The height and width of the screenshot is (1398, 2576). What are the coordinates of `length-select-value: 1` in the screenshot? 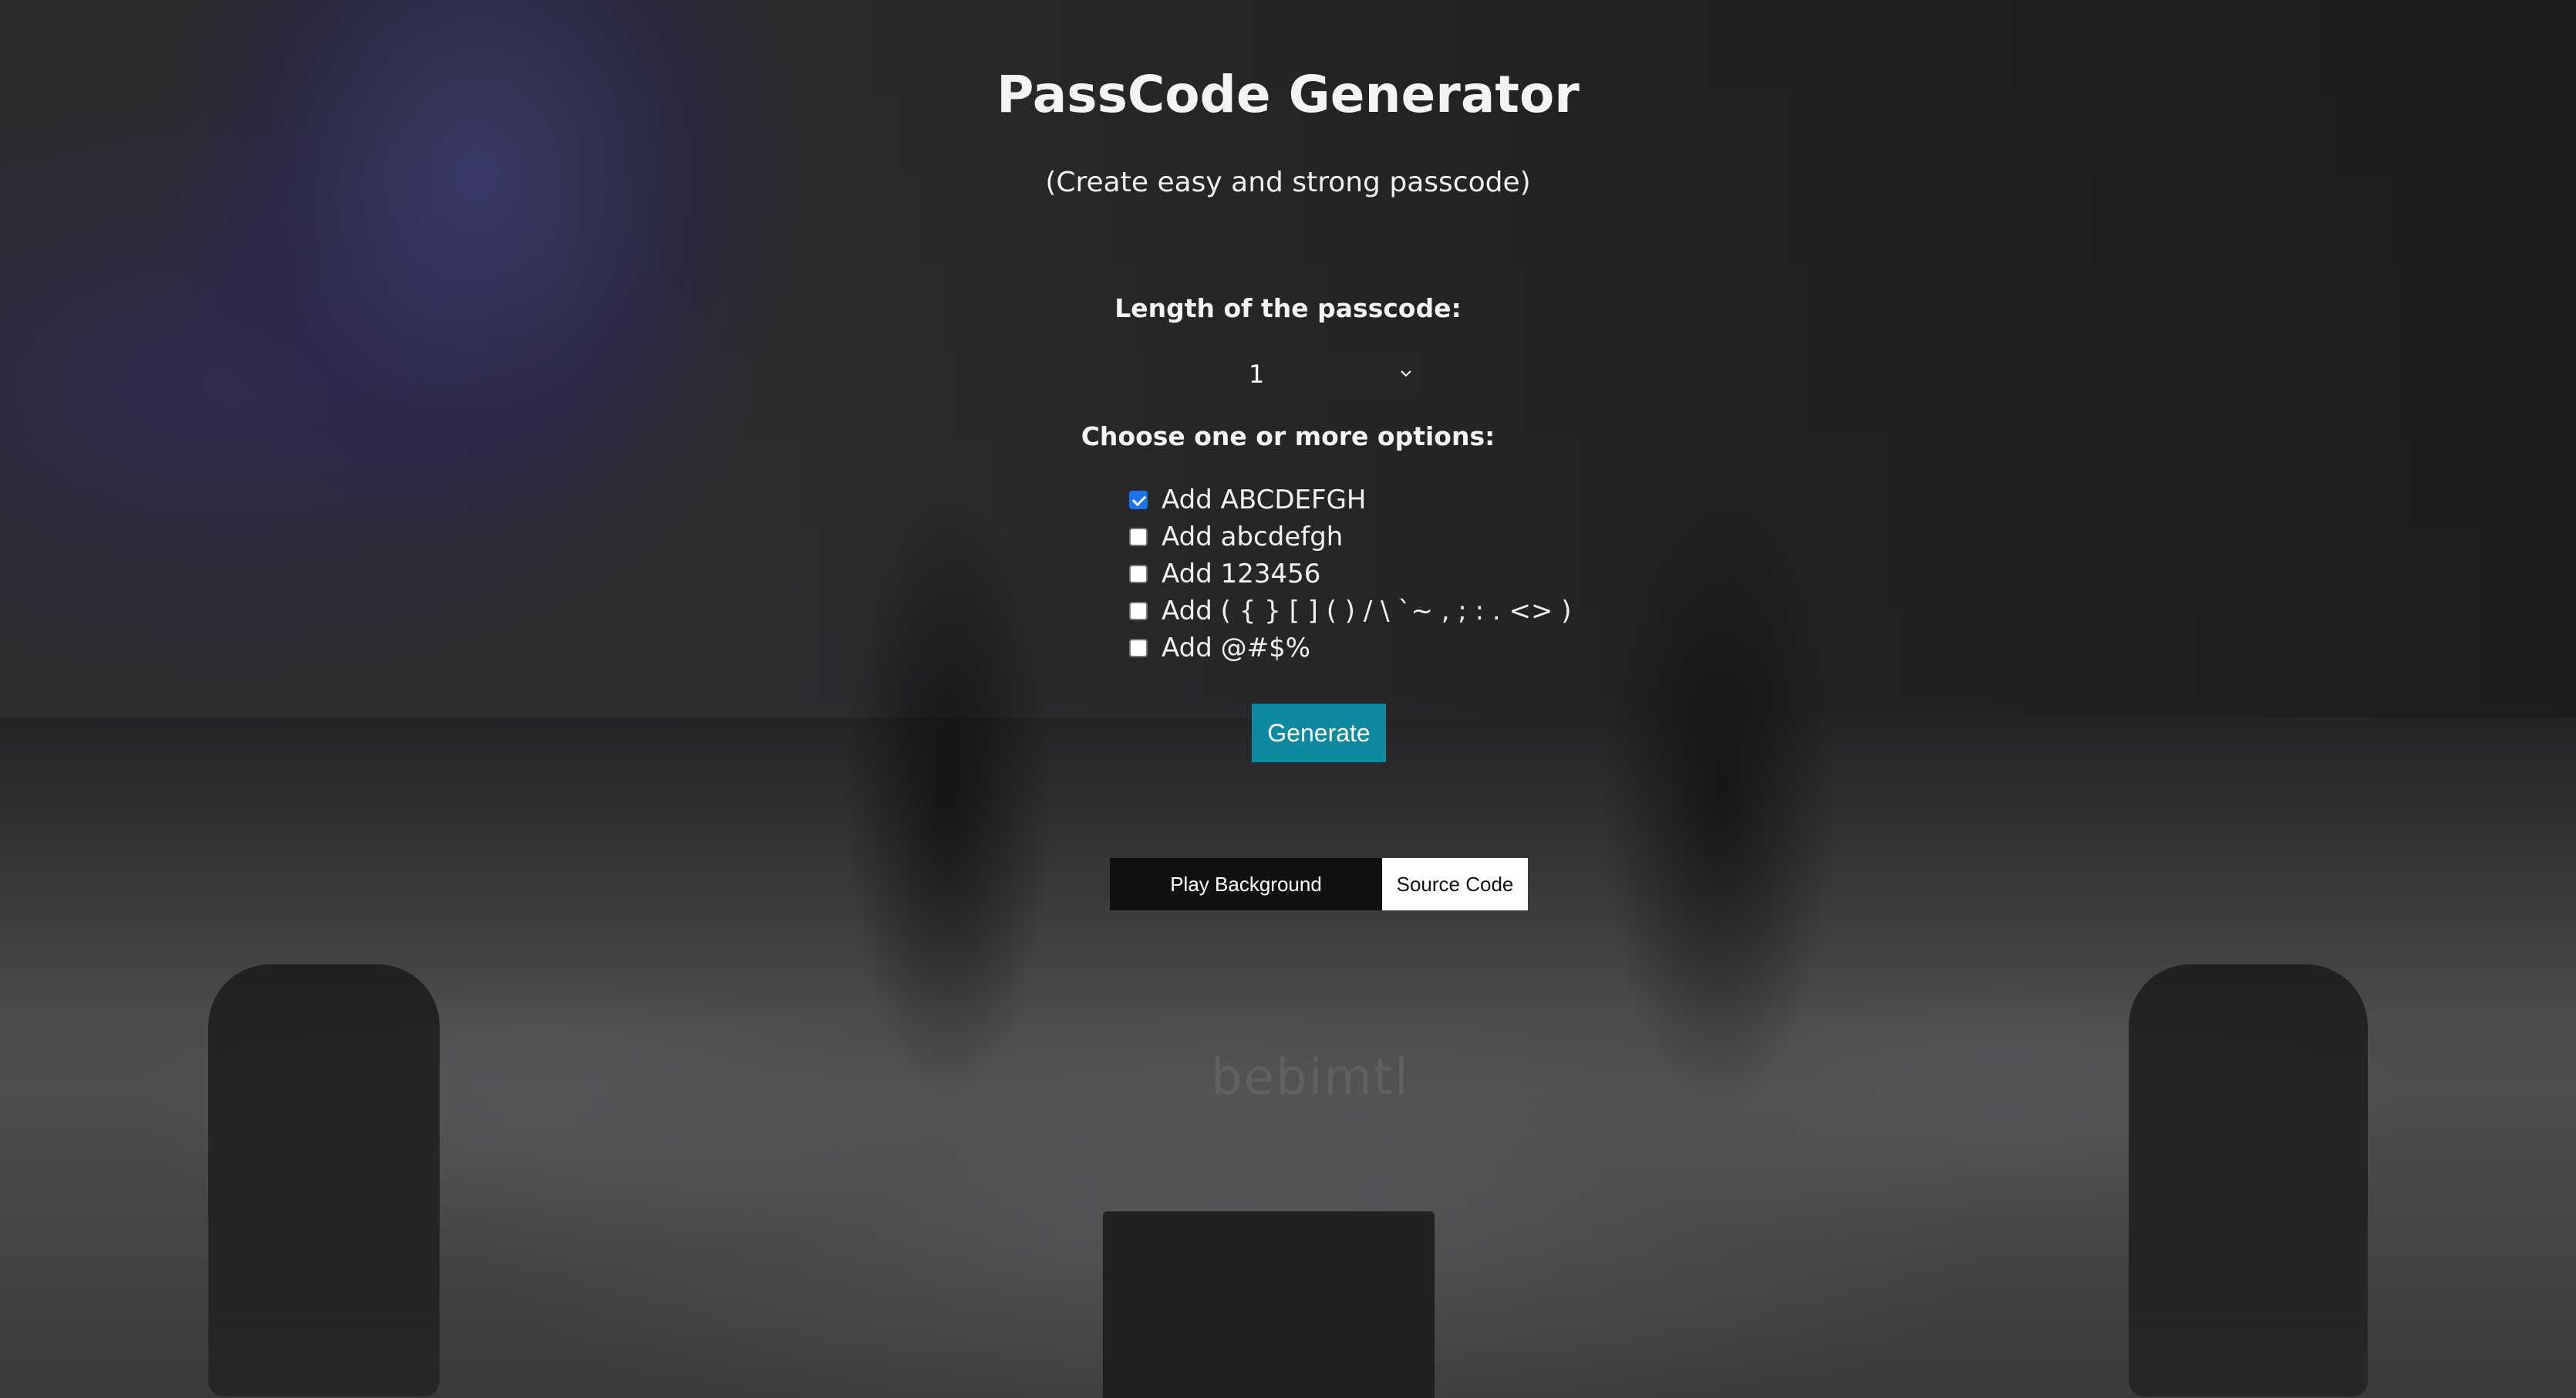 It's located at (1257, 375).